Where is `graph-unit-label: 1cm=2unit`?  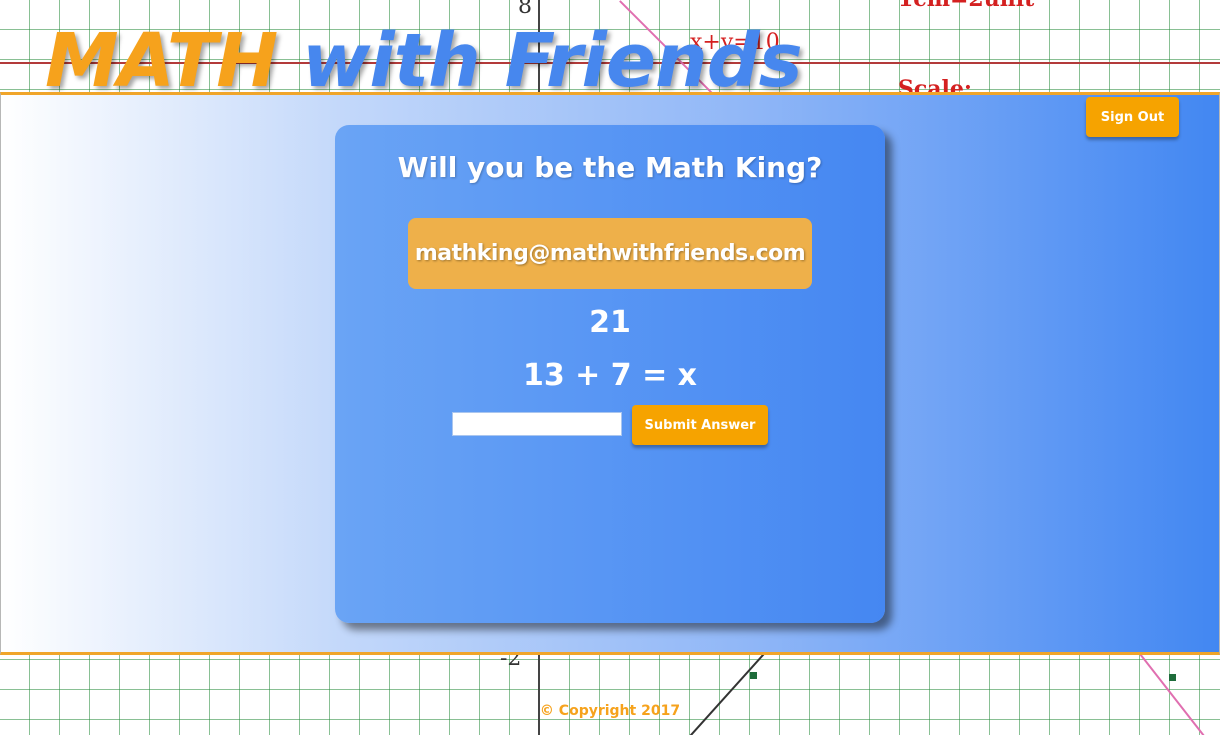
graph-unit-label: 1cm=2unit is located at coordinates (966, 6).